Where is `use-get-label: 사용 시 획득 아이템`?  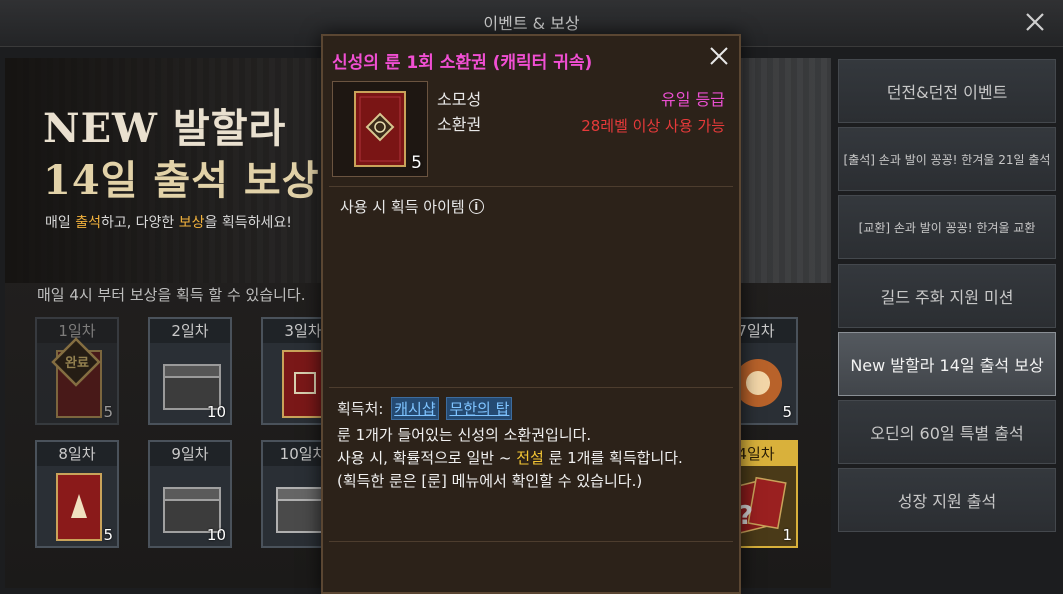
use-get-label: 사용 시 획득 아이템 is located at coordinates (402, 207).